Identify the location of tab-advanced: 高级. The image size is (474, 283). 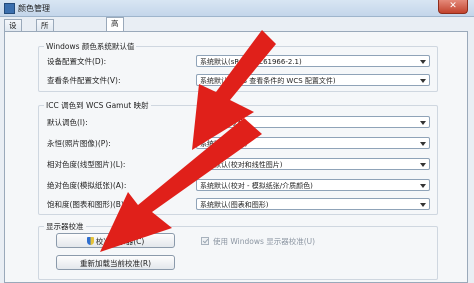
(115, 28).